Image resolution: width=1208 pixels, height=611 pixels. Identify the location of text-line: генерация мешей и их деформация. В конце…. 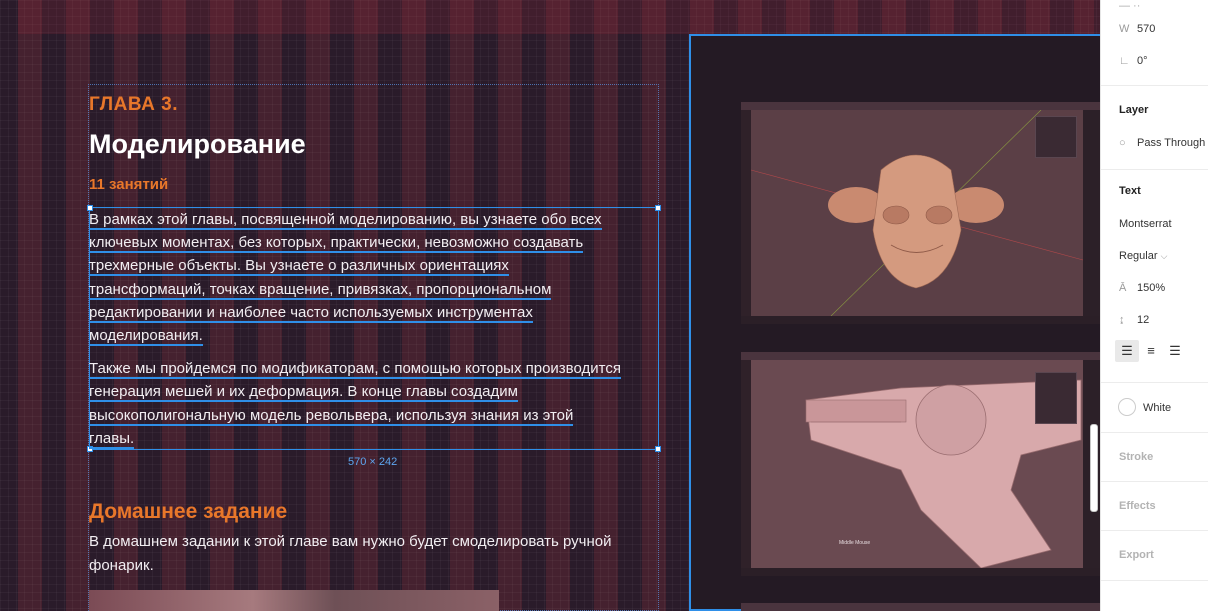
(303, 393).